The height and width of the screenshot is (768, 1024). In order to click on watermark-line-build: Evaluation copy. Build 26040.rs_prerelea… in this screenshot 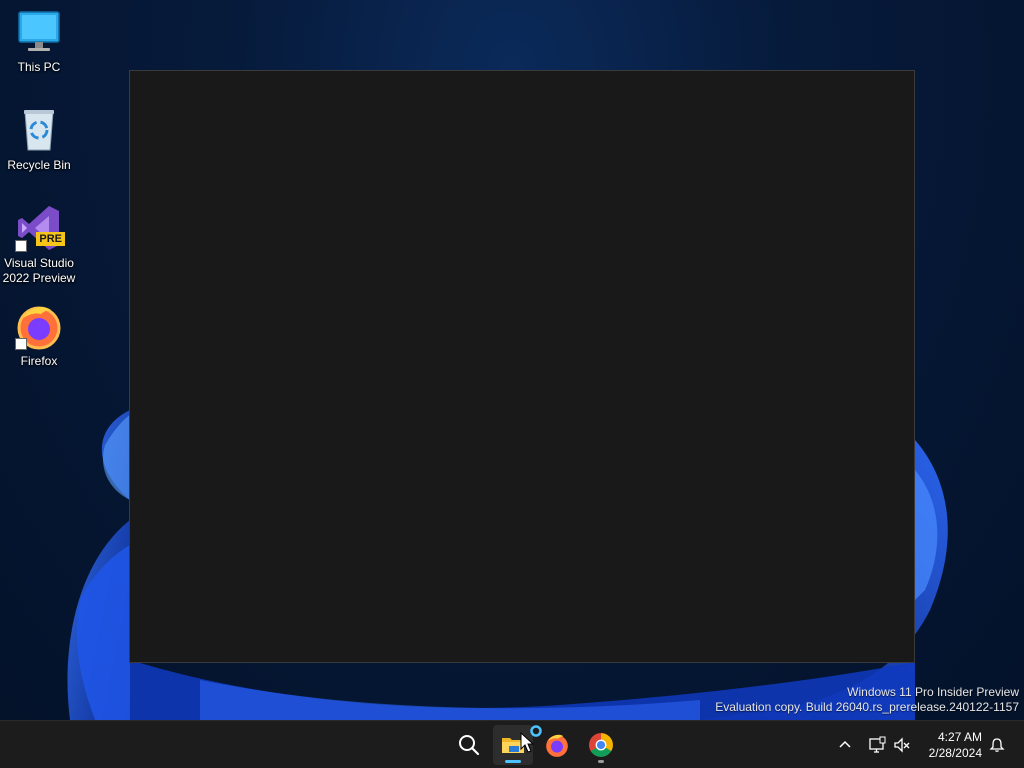, I will do `click(867, 707)`.